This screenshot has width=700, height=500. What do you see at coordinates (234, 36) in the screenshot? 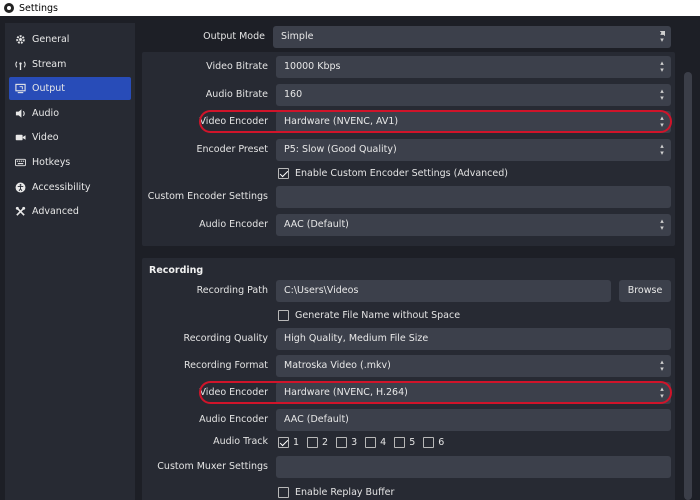
I see `output-mode-label: Output Mode` at bounding box center [234, 36].